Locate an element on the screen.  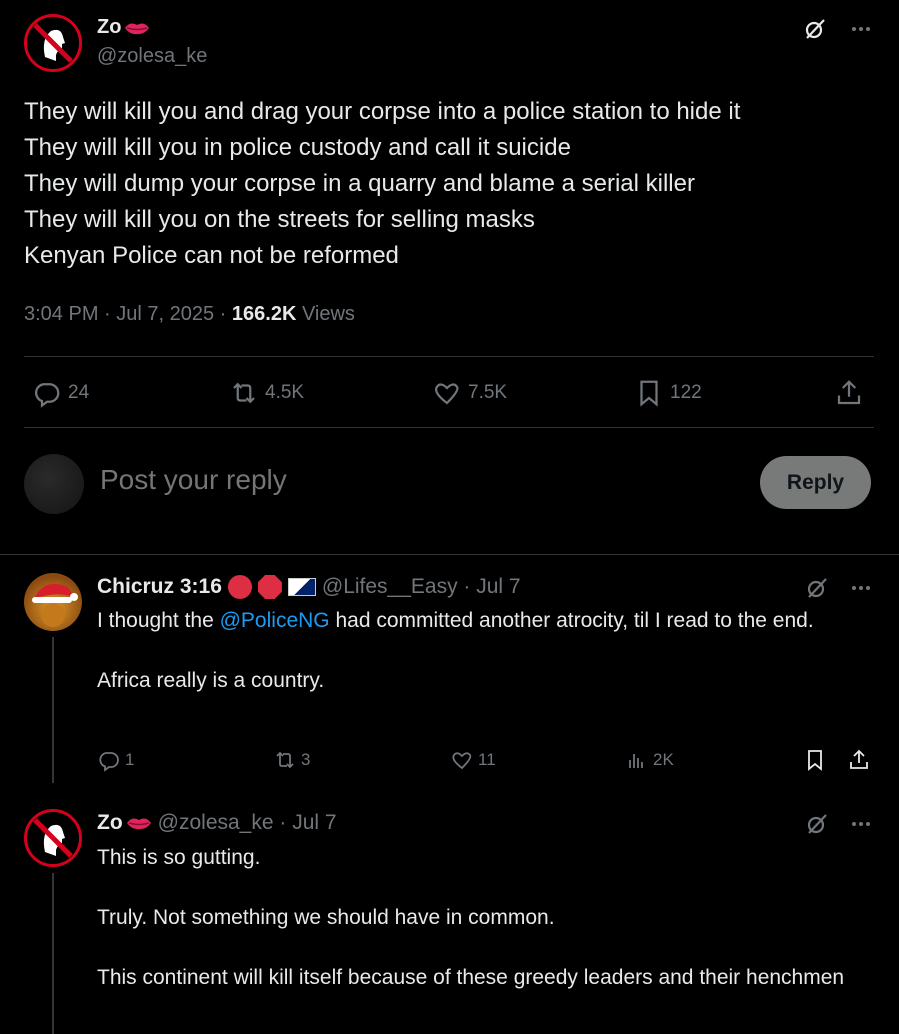
timestamp: 3:04 PM · Jul 7, 2025 · is located at coordinates (128, 314).